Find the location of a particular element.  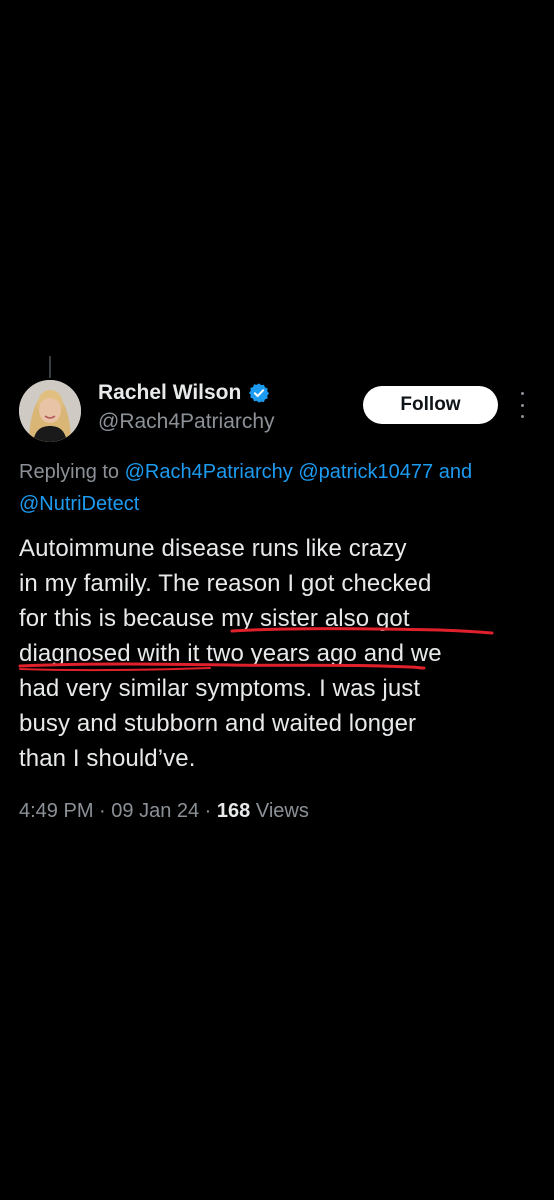

avatar is located at coordinates (50, 411).